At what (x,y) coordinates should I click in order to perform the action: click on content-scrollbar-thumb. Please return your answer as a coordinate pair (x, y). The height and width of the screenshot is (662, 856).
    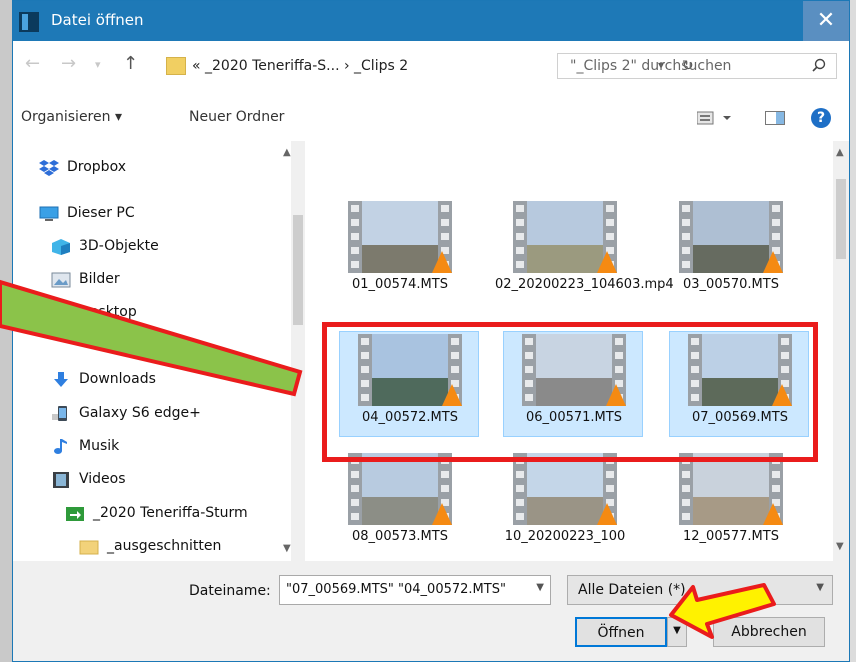
    Looking at the image, I should click on (841, 219).